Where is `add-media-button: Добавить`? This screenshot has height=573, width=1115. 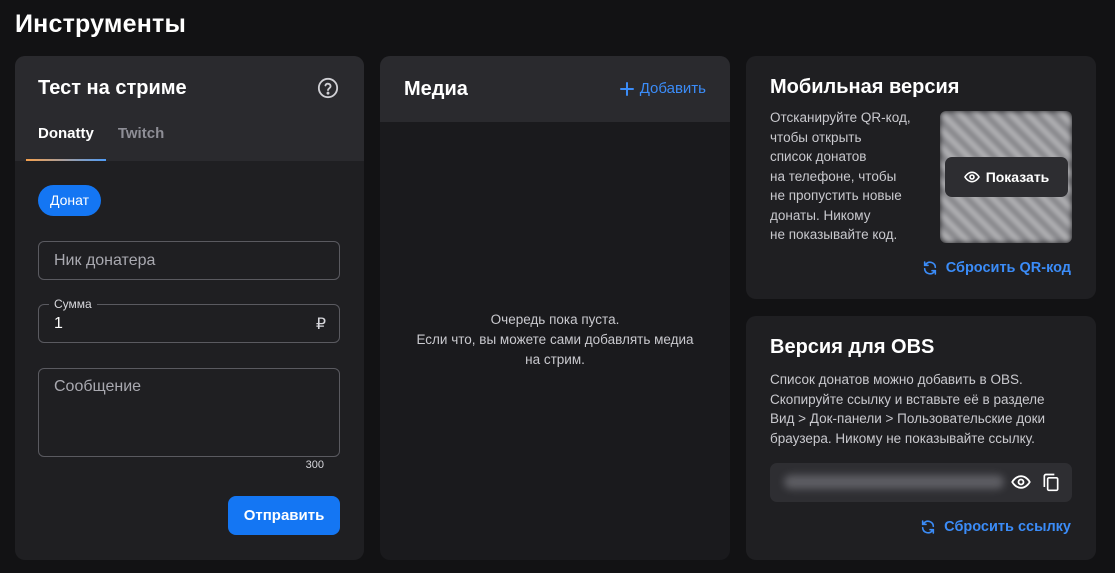
add-media-button: Добавить is located at coordinates (662, 88).